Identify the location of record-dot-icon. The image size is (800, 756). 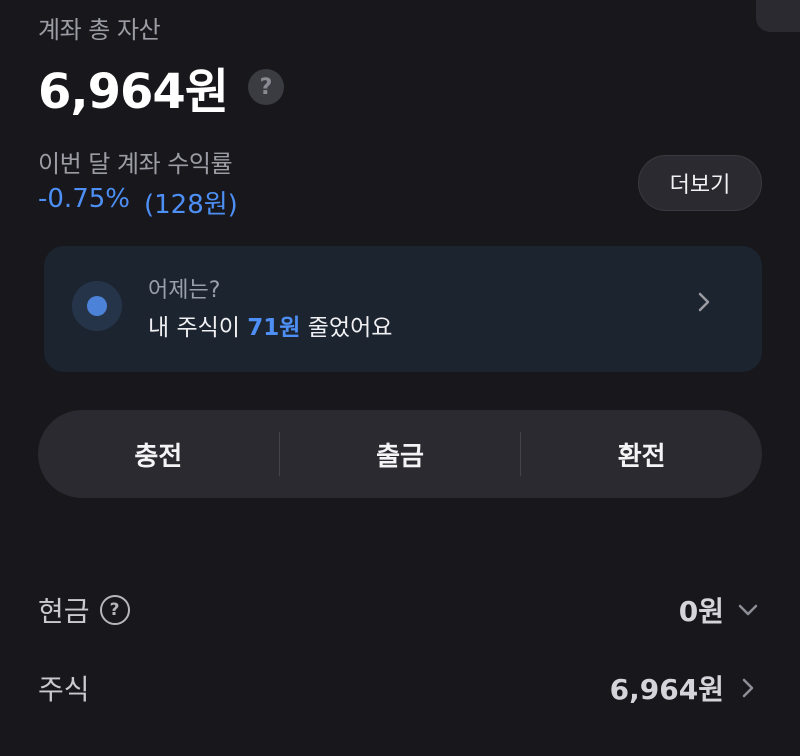
(97, 306).